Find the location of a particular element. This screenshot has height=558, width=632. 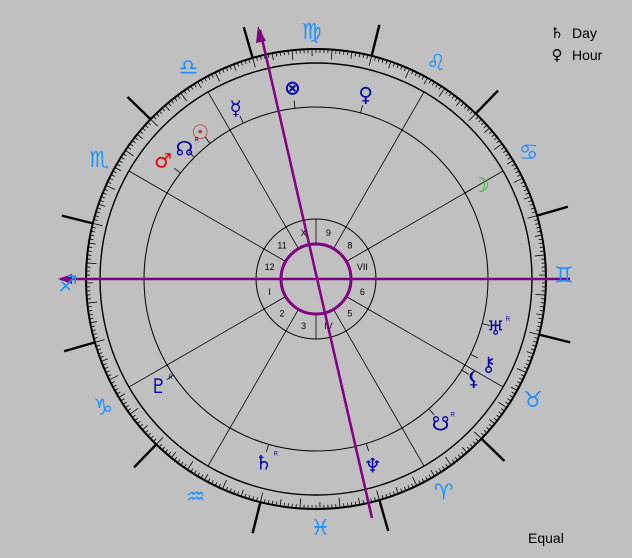

saturn-retrograde-mark: R is located at coordinates (276, 455).